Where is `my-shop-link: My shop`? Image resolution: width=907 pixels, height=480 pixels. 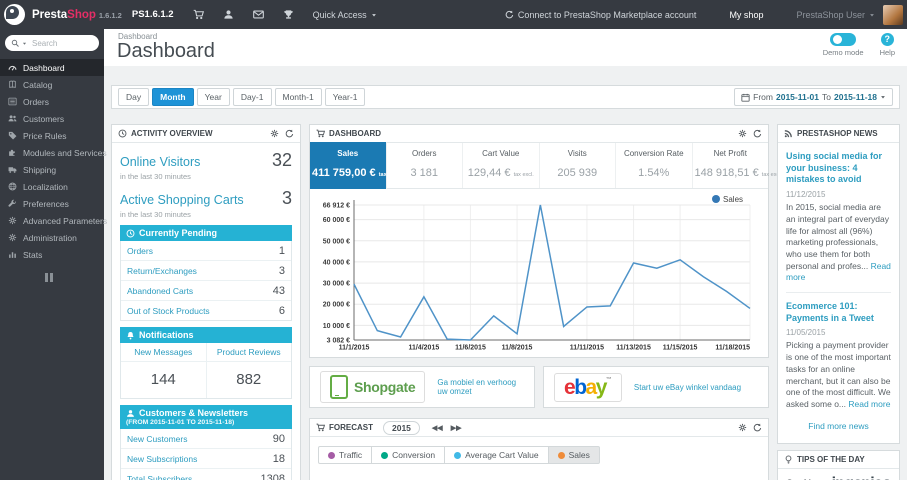 my-shop-link: My shop is located at coordinates (746, 15).